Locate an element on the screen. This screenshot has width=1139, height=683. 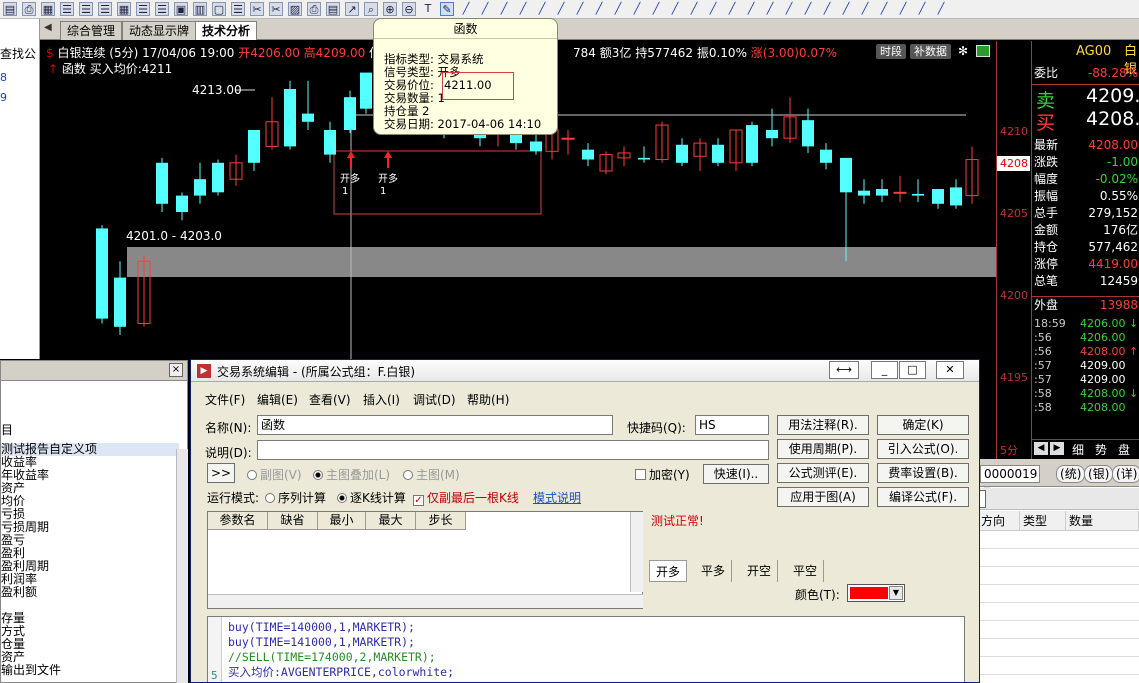
table-icon: ▦ is located at coordinates (48, 9).